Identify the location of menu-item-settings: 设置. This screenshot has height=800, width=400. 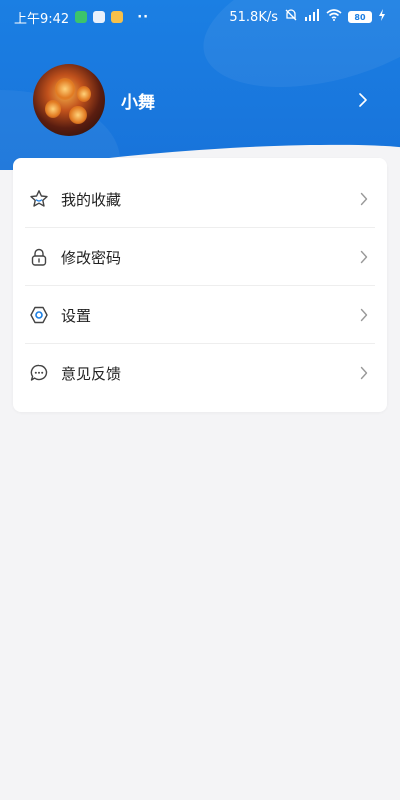
(200, 315).